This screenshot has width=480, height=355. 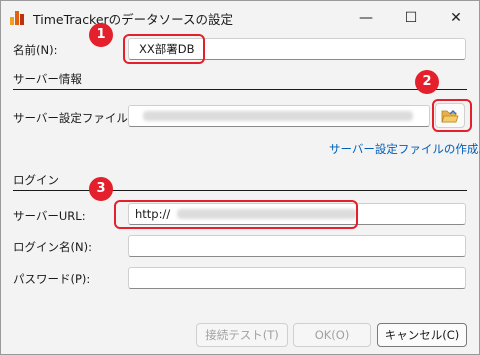 I want to click on window-title: TimeTrackerのデータソースの設定, so click(x=133, y=19).